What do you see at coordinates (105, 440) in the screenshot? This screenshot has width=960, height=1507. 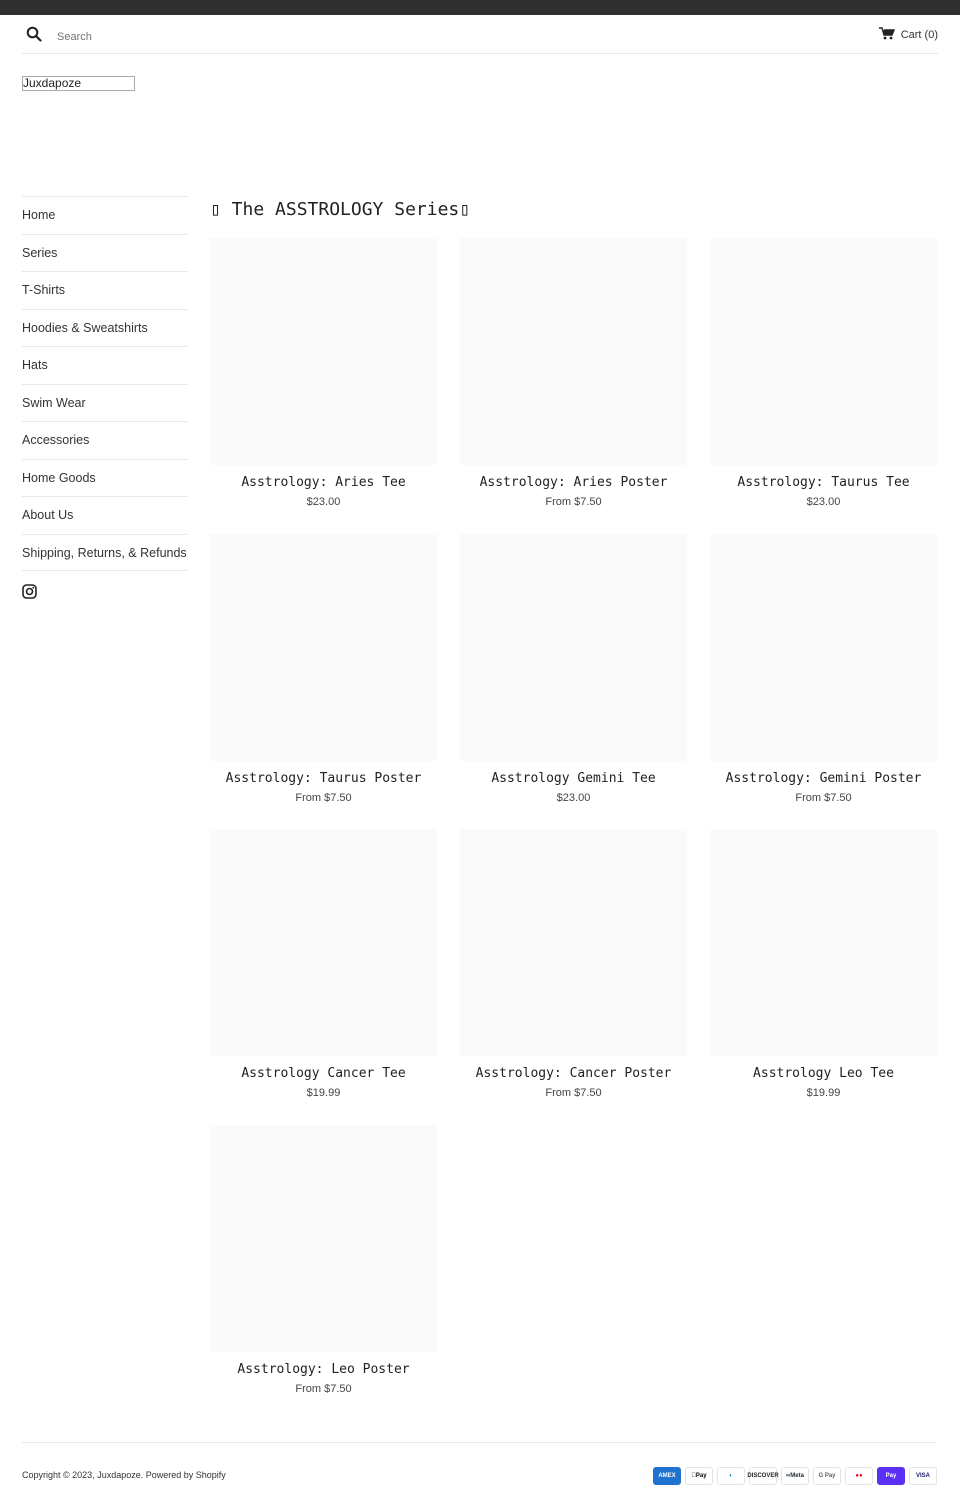 I see `sidebar-item-accessories: Accessories` at bounding box center [105, 440].